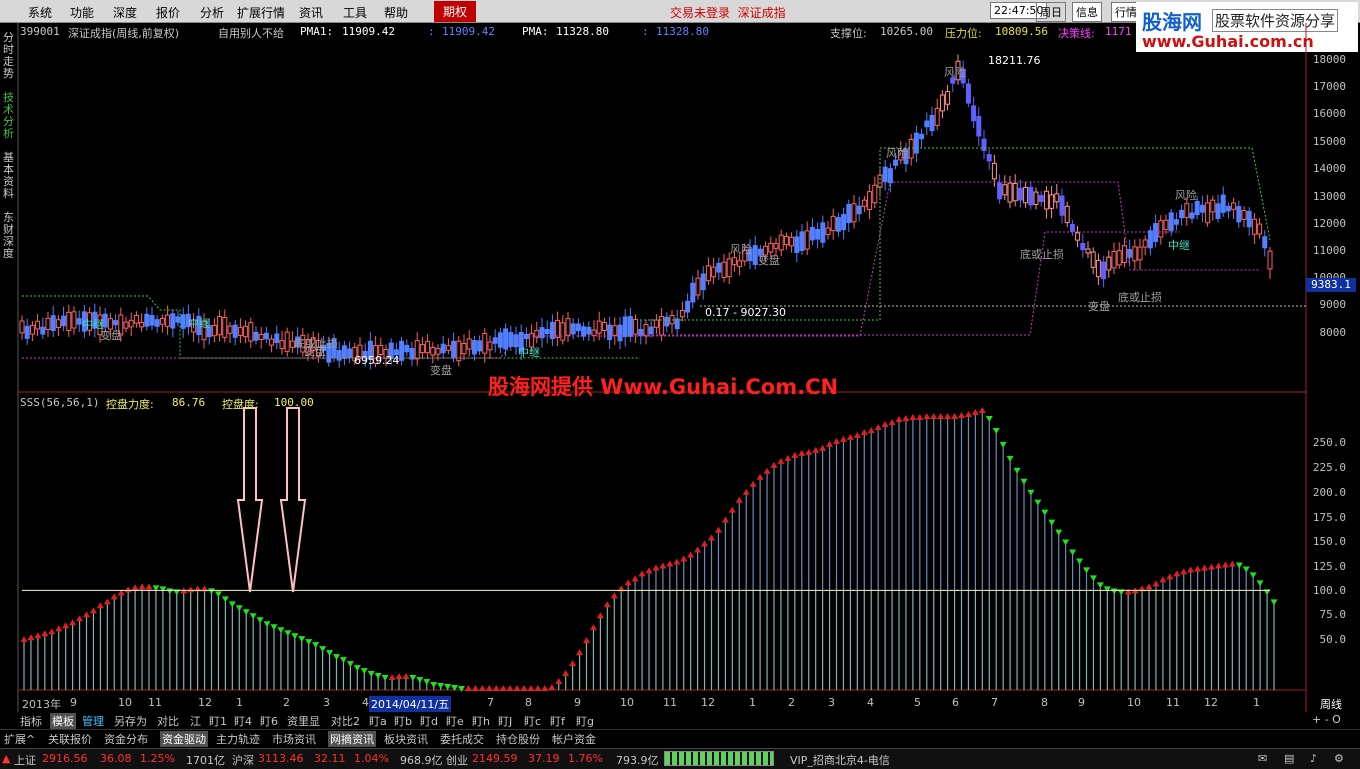 The height and width of the screenshot is (769, 1360). Describe the element at coordinates (1313, 758) in the screenshot. I see `speaker-icon: ♪` at that location.